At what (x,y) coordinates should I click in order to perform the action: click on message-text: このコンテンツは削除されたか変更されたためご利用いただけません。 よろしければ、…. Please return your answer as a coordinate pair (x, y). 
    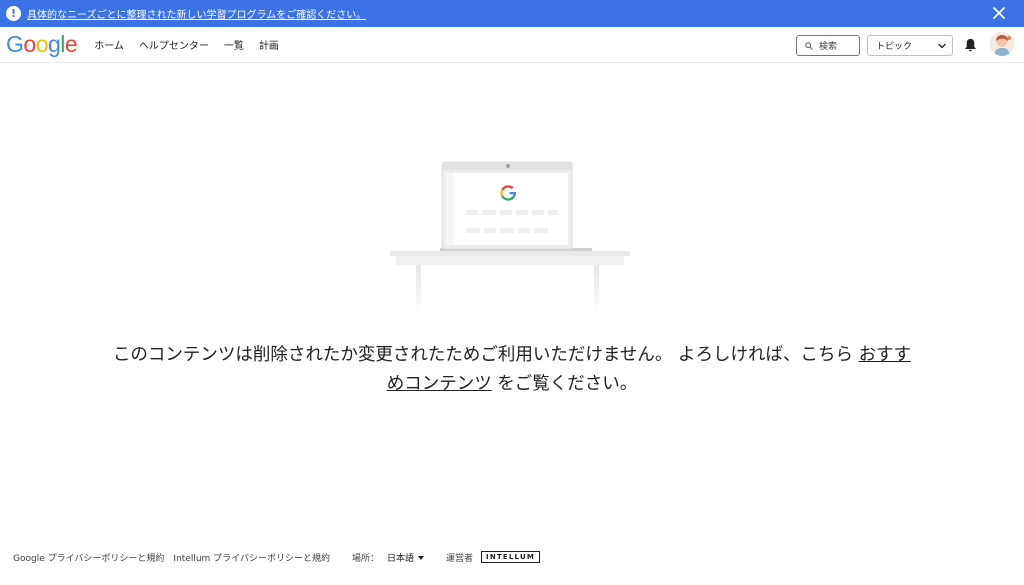
    Looking at the image, I should click on (482, 355).